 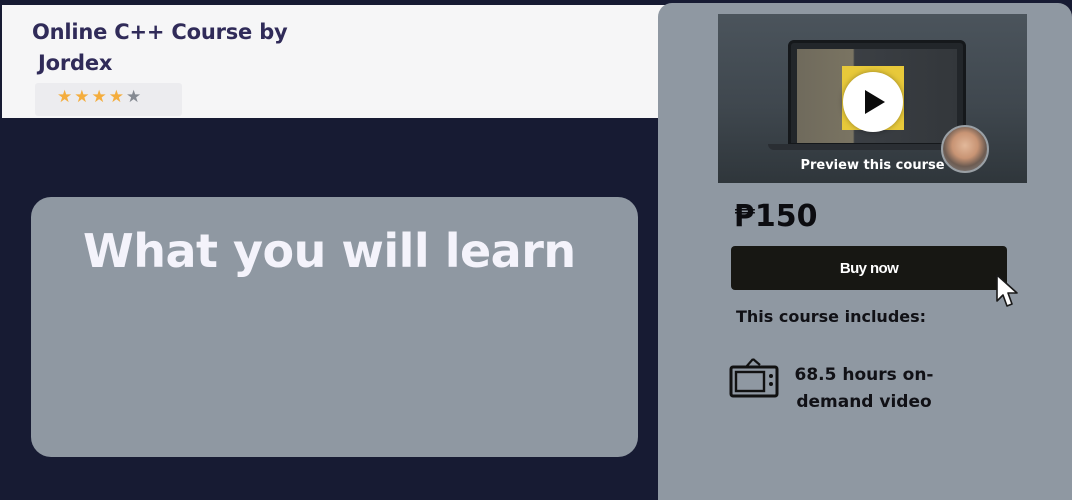 I want to click on tv-icon, so click(x=754, y=378).